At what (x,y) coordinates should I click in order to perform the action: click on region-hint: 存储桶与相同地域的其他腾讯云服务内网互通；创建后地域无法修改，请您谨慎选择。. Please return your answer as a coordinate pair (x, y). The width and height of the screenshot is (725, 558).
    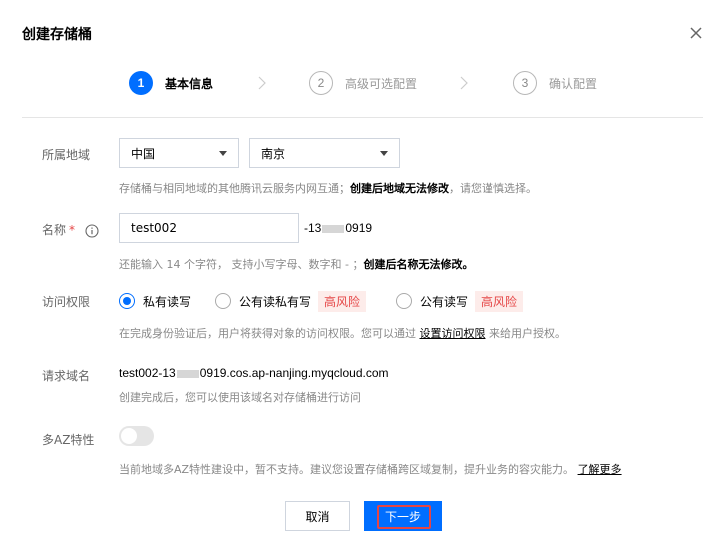
    Looking at the image, I should click on (328, 188).